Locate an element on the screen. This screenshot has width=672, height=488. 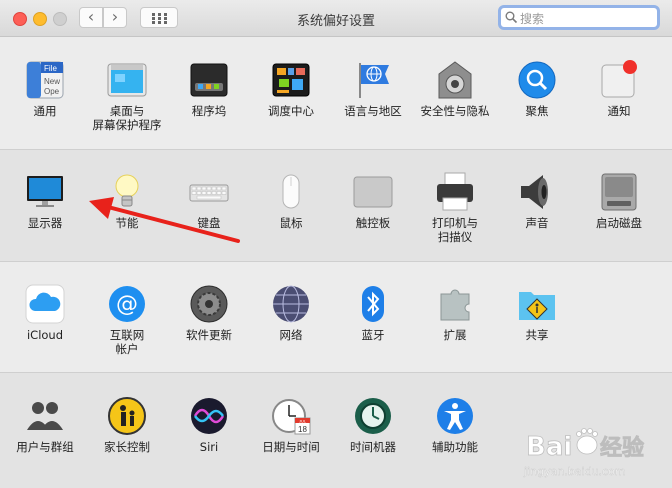
baidu-watermark-logo: Bai 经验 jingyan.baidu.com is located at coordinates (583, 453).